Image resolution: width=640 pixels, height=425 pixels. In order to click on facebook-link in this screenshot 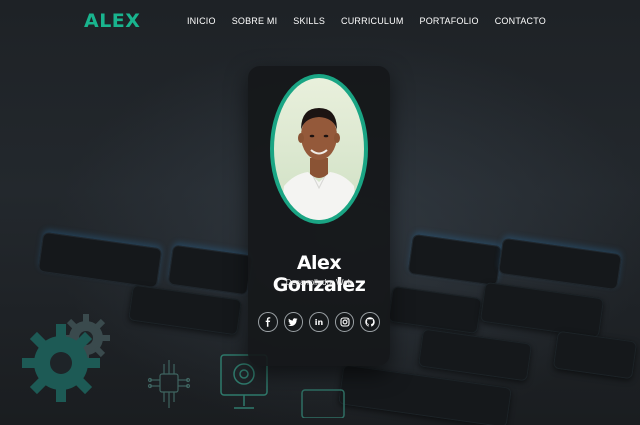, I will do `click(268, 322)`.